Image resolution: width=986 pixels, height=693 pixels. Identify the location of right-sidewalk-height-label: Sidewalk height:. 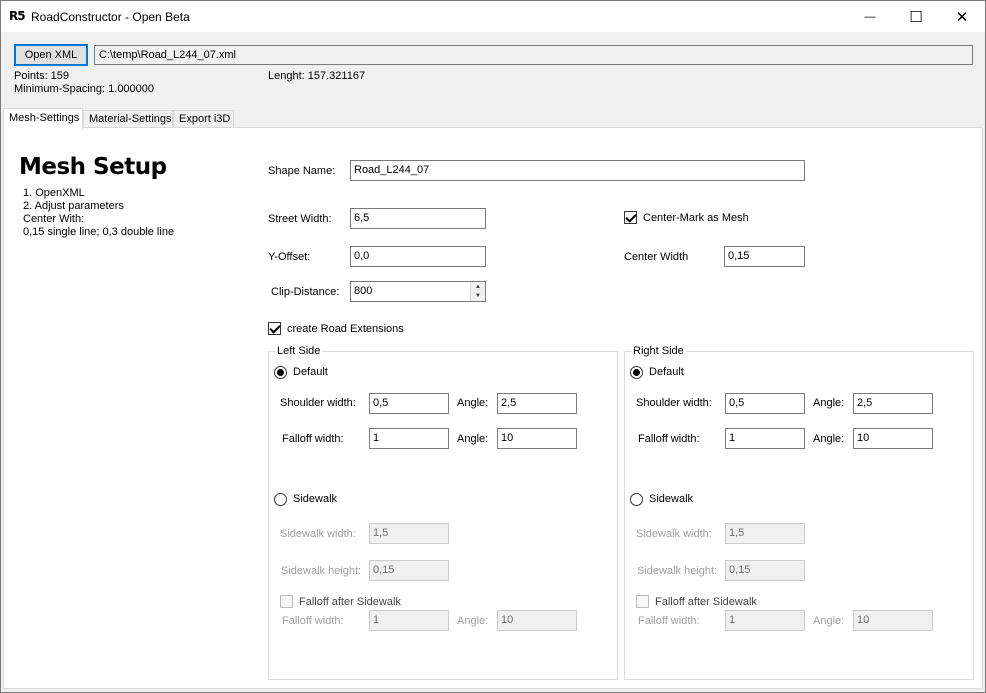
(677, 571).